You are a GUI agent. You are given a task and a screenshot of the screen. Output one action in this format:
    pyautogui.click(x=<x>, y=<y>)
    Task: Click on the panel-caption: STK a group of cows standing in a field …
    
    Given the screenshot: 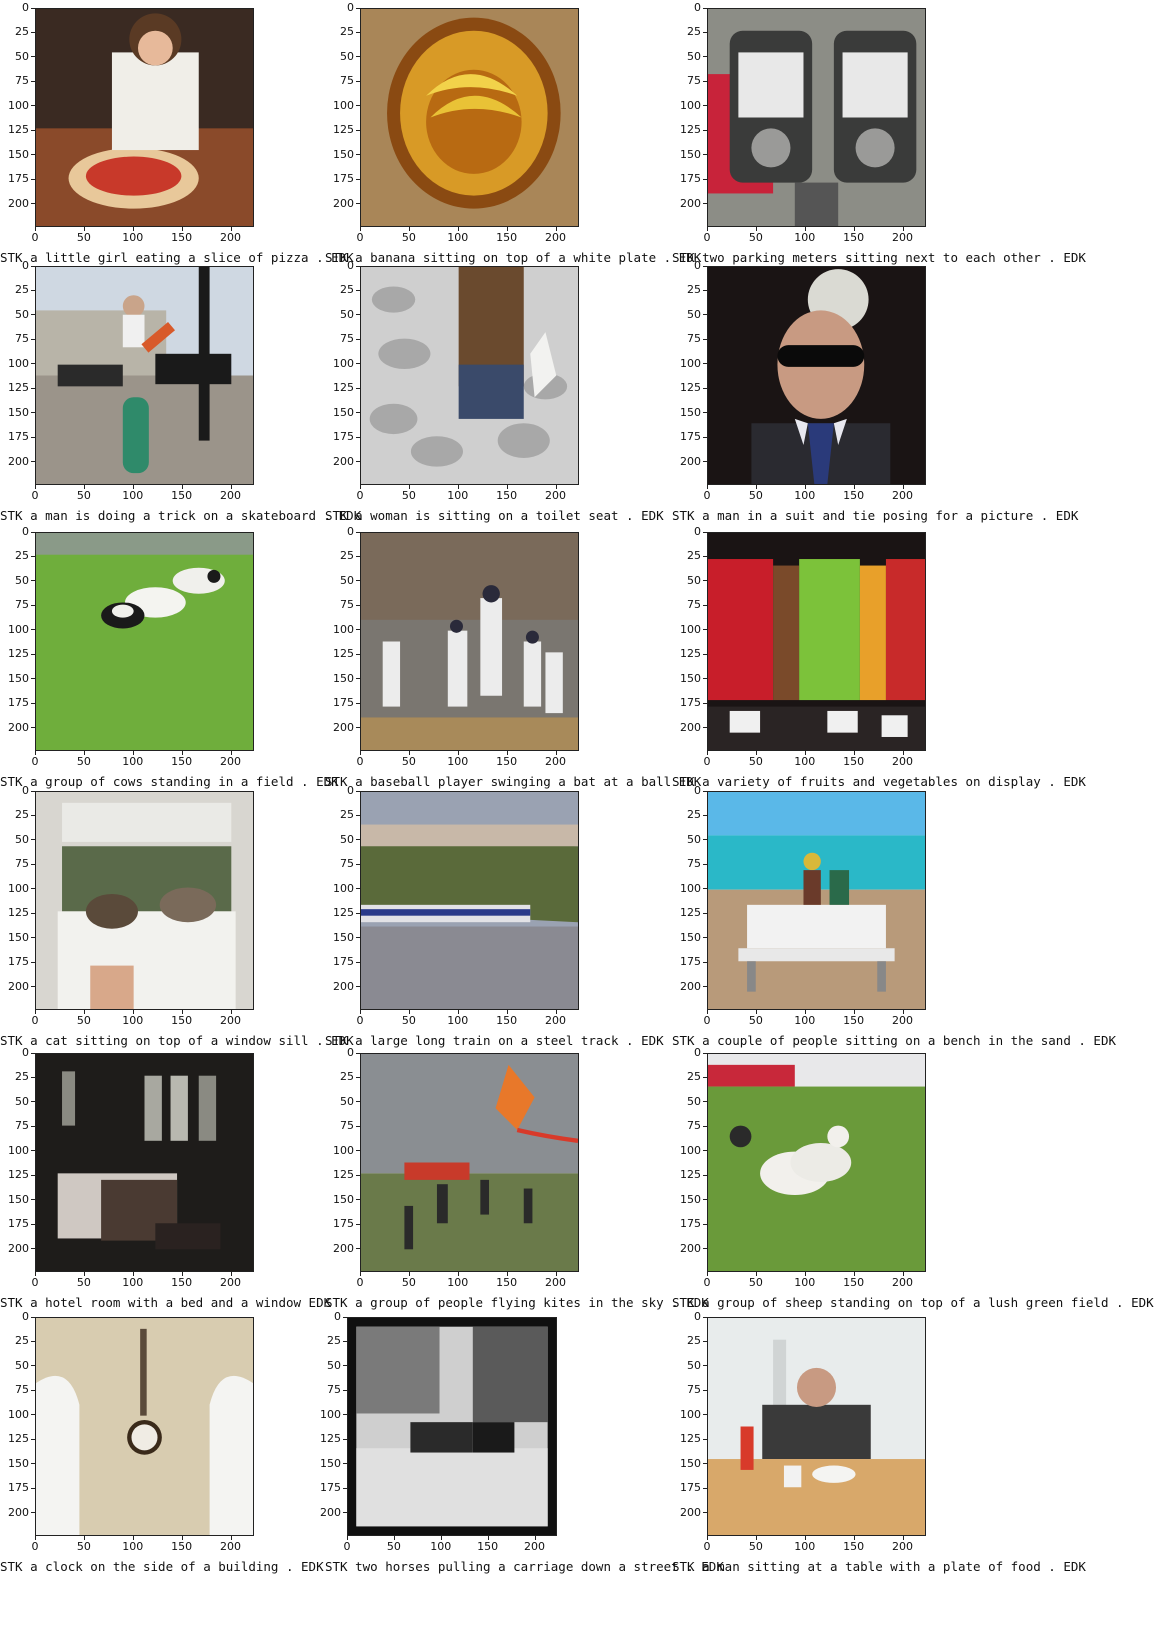 What is the action you would take?
    pyautogui.click(x=169, y=781)
    